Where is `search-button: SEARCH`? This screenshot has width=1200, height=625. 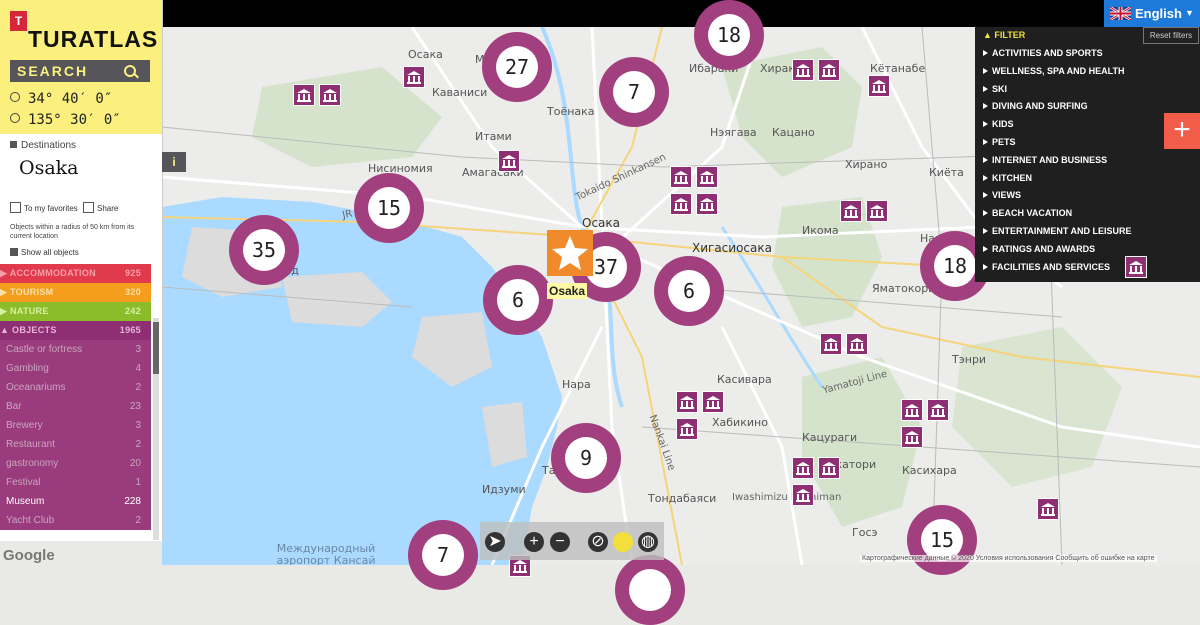 search-button: SEARCH is located at coordinates (80, 71).